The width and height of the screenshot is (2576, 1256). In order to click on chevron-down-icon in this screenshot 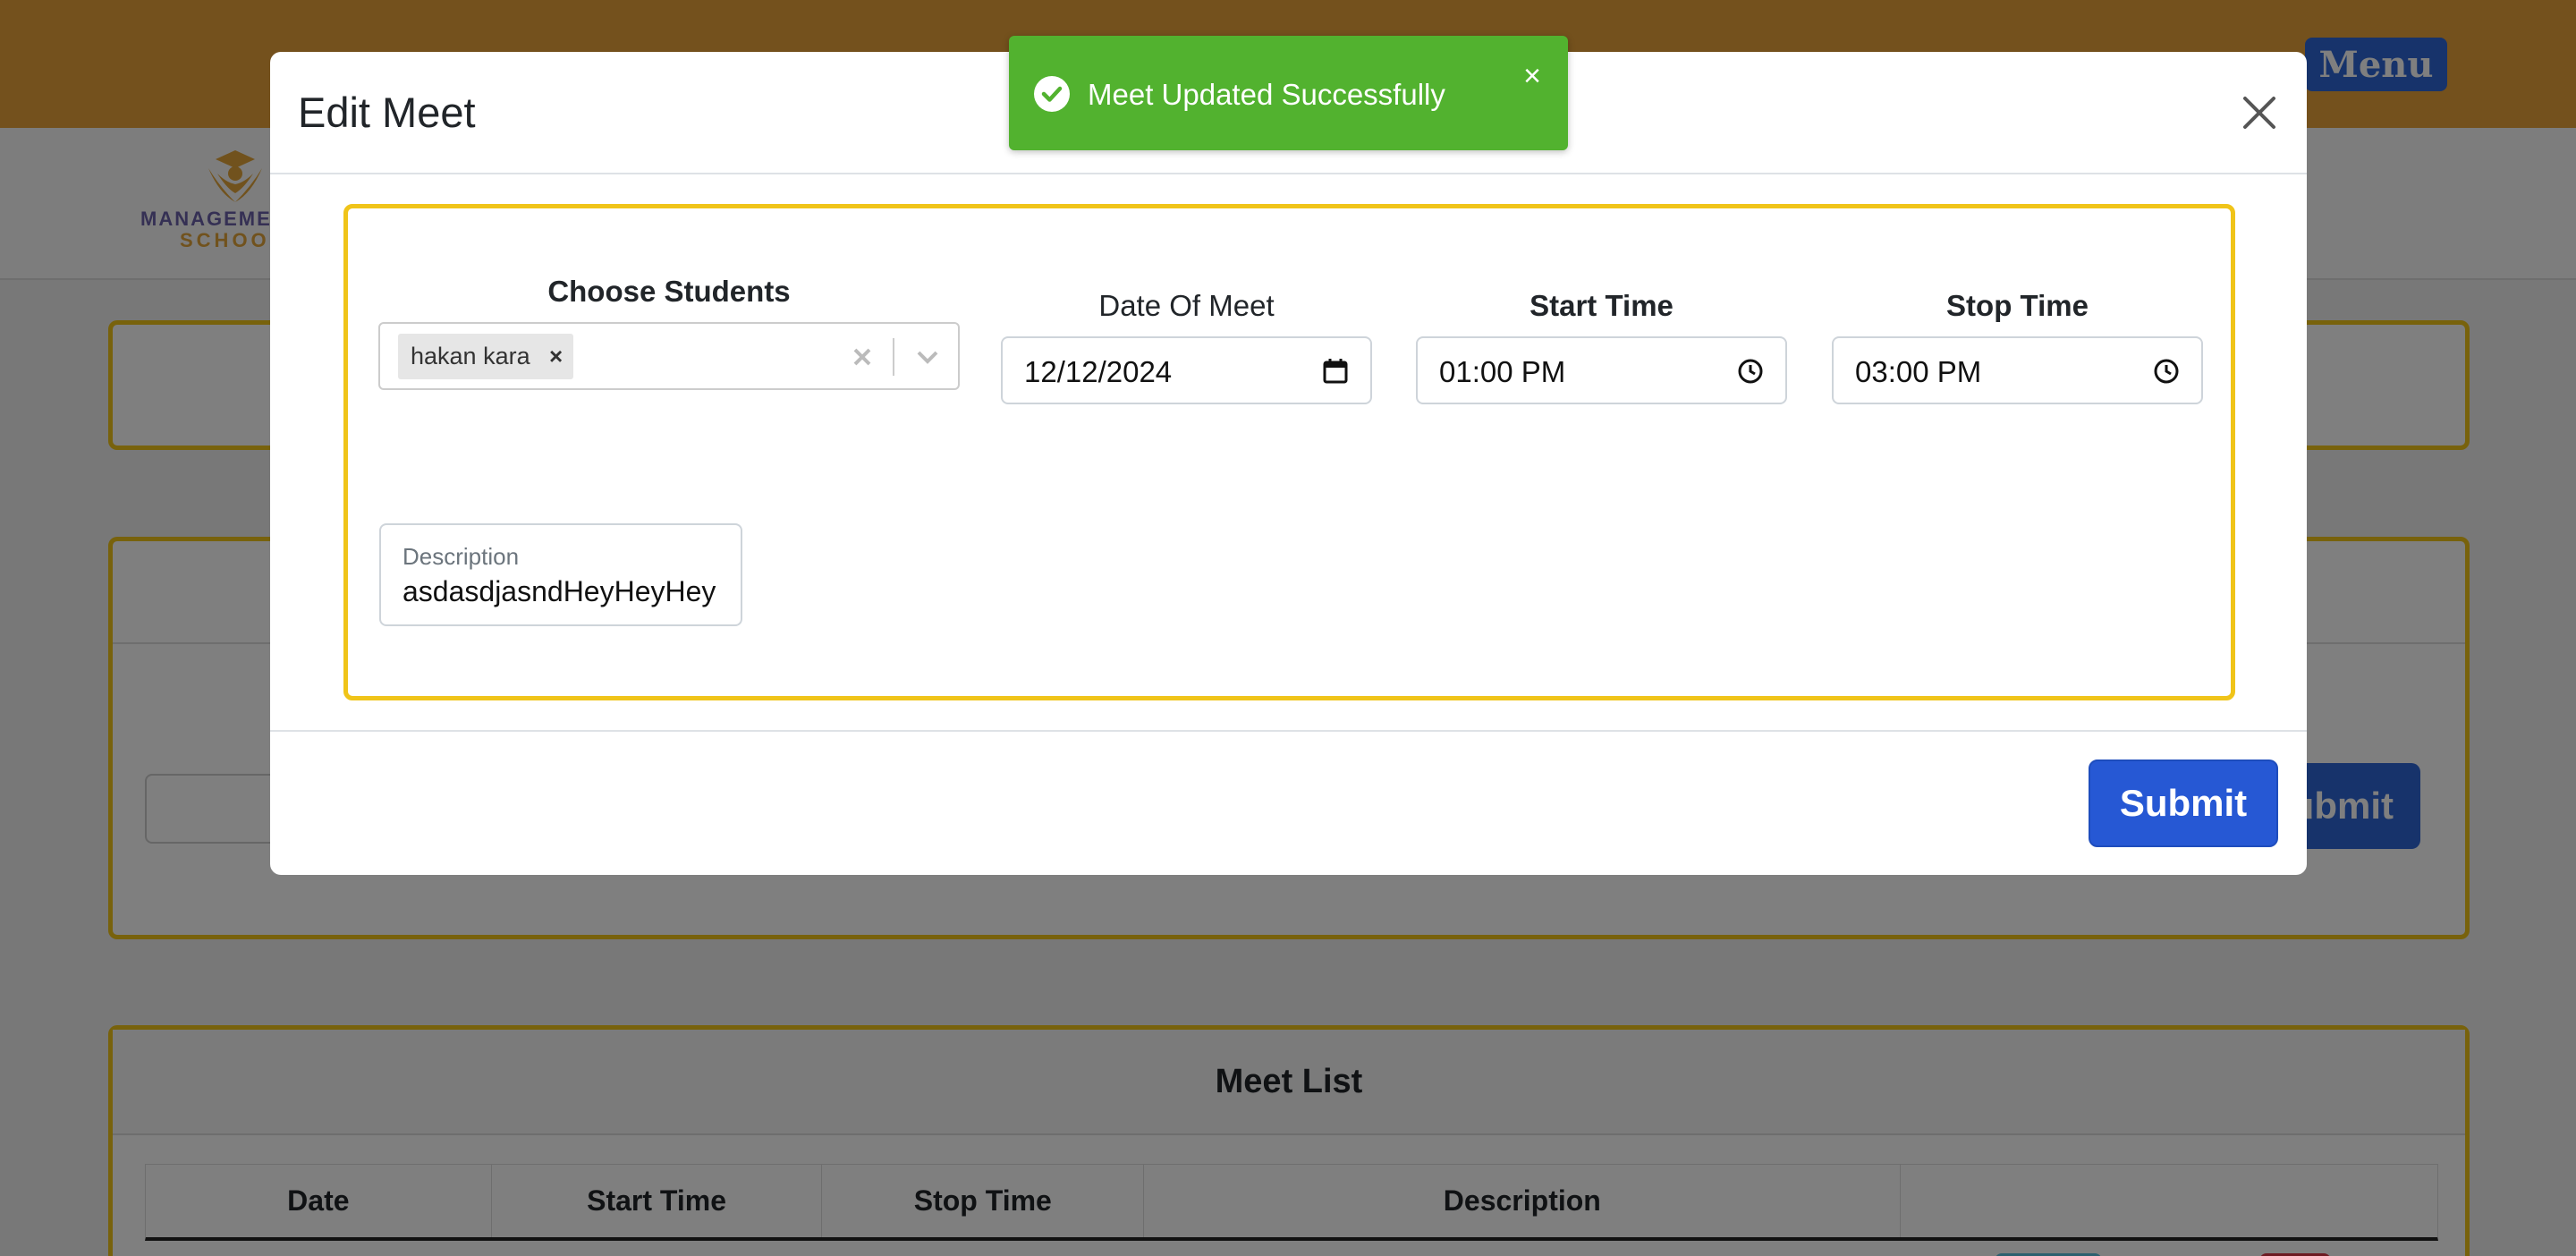, I will do `click(927, 357)`.